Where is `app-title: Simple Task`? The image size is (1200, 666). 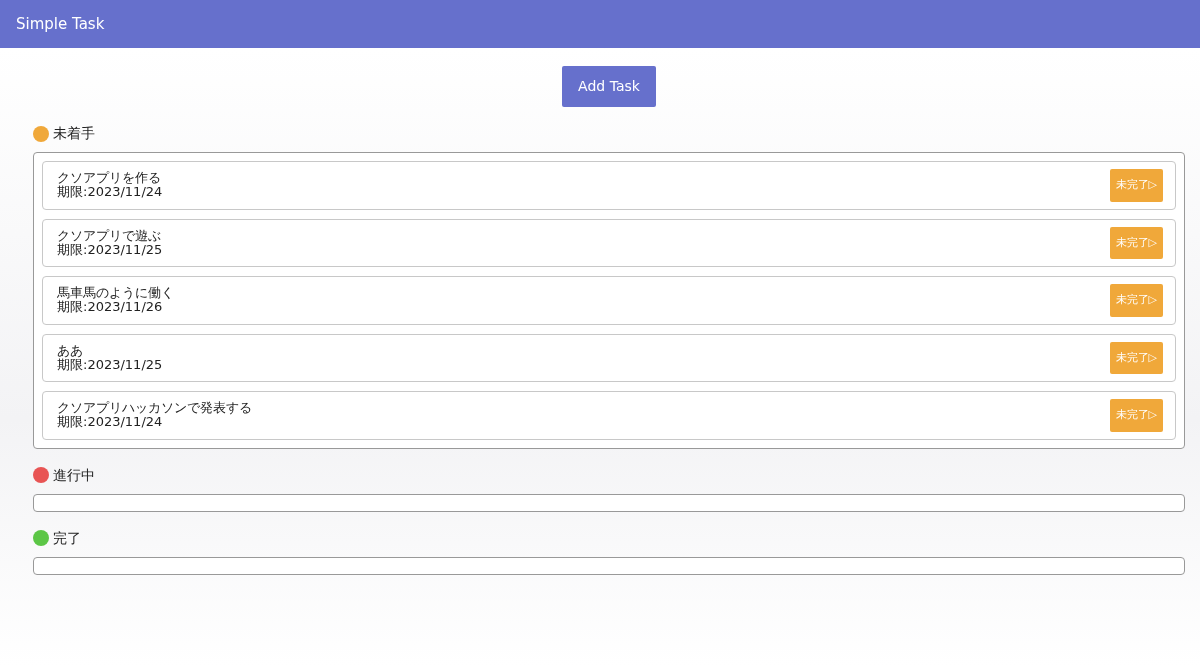
app-title: Simple Task is located at coordinates (60, 24).